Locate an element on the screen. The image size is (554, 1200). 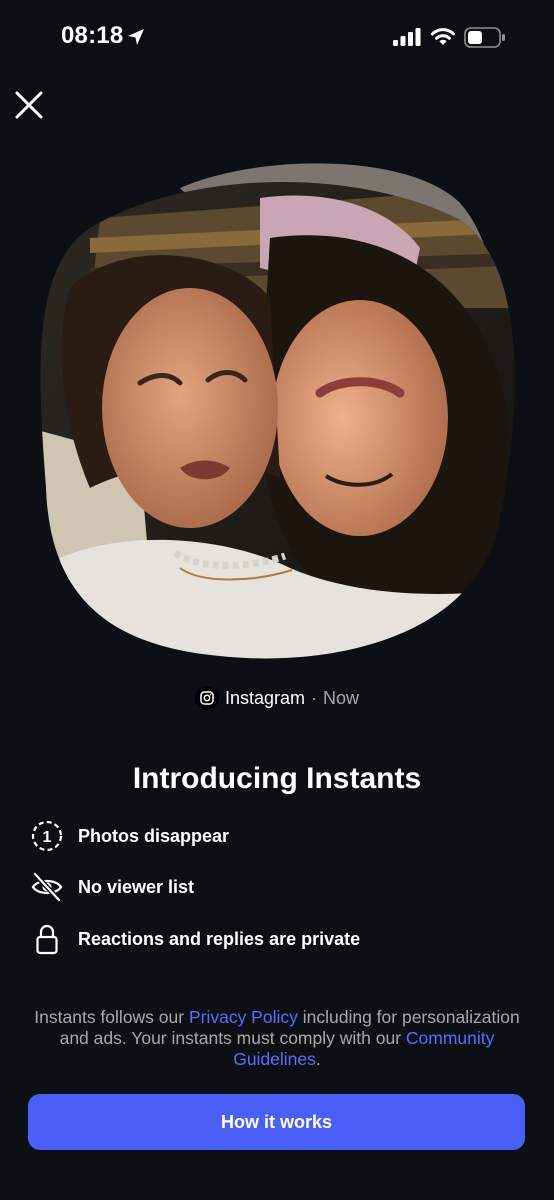
post-source: Instagram · Now is located at coordinates (277, 698).